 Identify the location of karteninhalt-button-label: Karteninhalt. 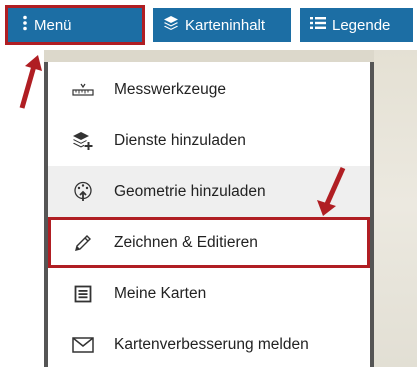
(225, 25).